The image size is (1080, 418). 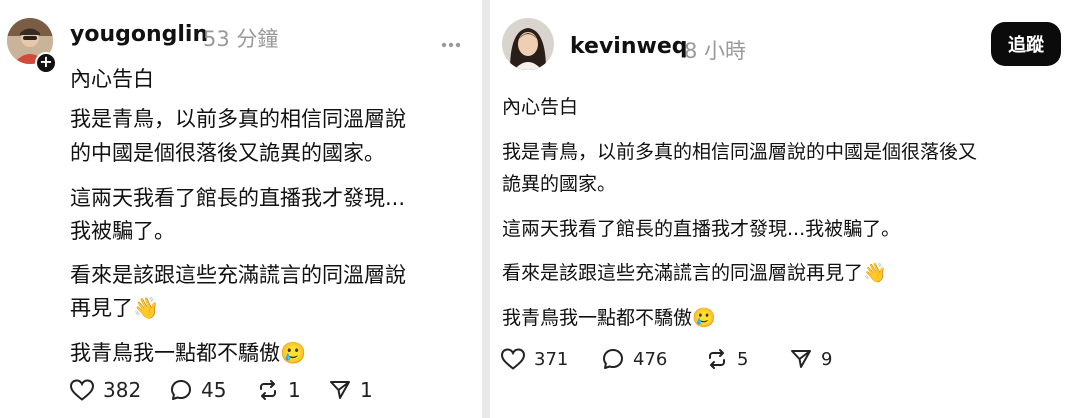 What do you see at coordinates (366, 390) in the screenshot?
I see `share-count: 1` at bounding box center [366, 390].